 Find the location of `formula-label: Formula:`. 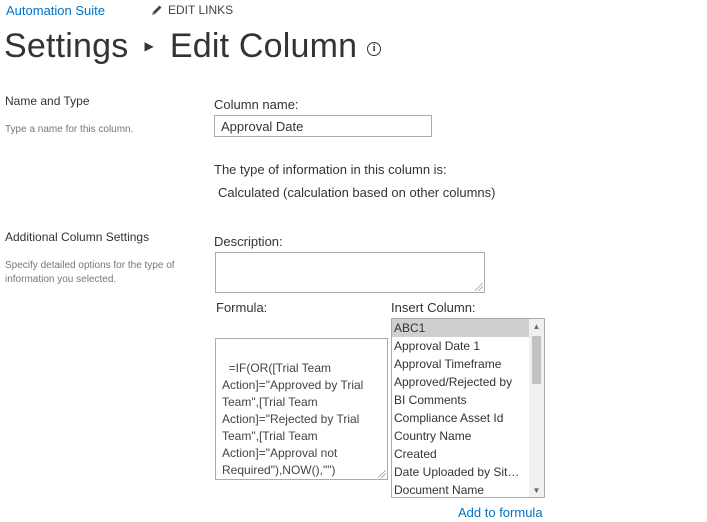

formula-label: Formula: is located at coordinates (242, 307).